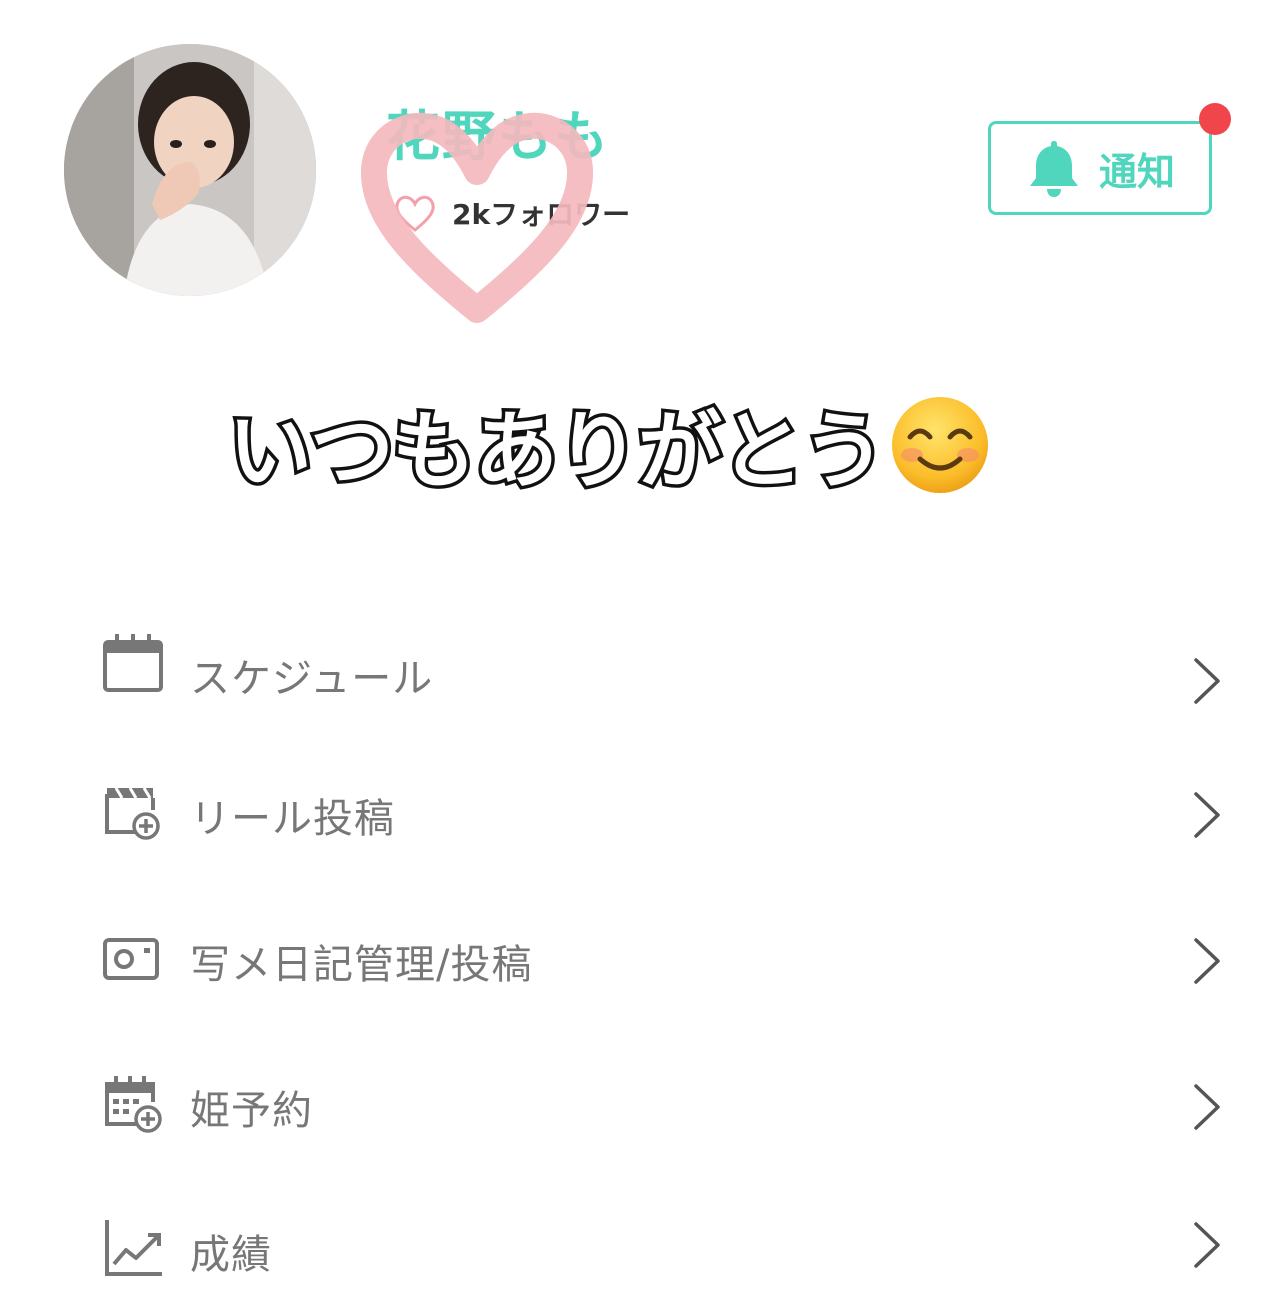  I want to click on menu-label-reel-post: リール投稿, so click(292, 819).